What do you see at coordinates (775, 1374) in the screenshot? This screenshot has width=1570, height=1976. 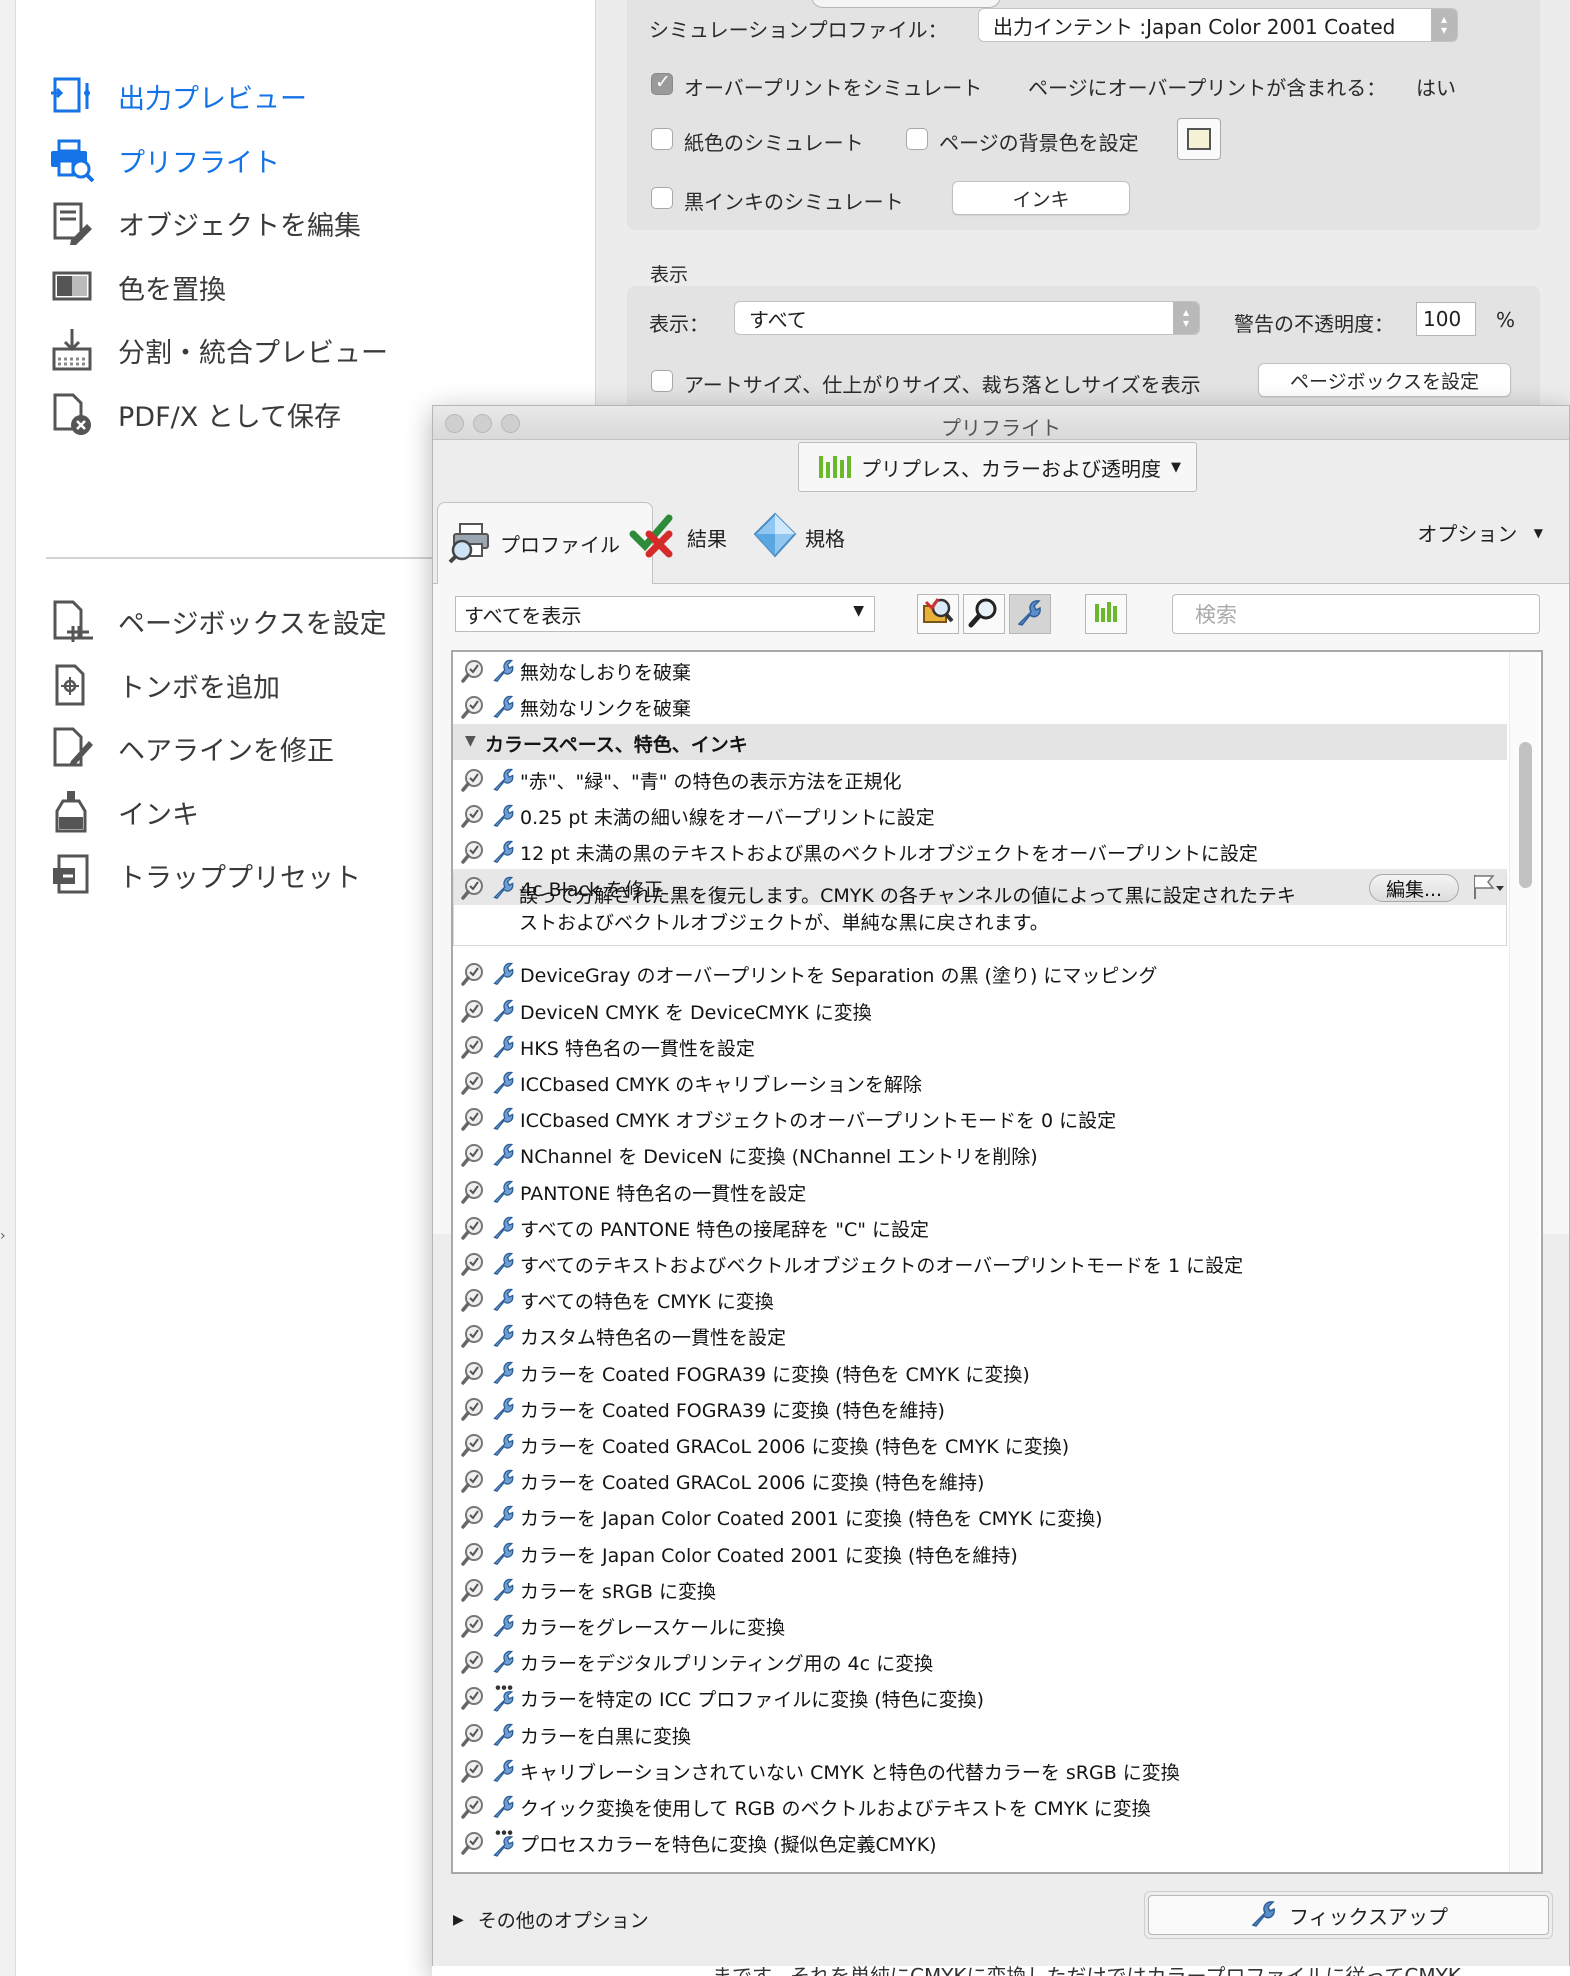 I see `list-item-label: カラーを Coated FOGRA39 に変換 (特色を CMYK に変換)` at bounding box center [775, 1374].